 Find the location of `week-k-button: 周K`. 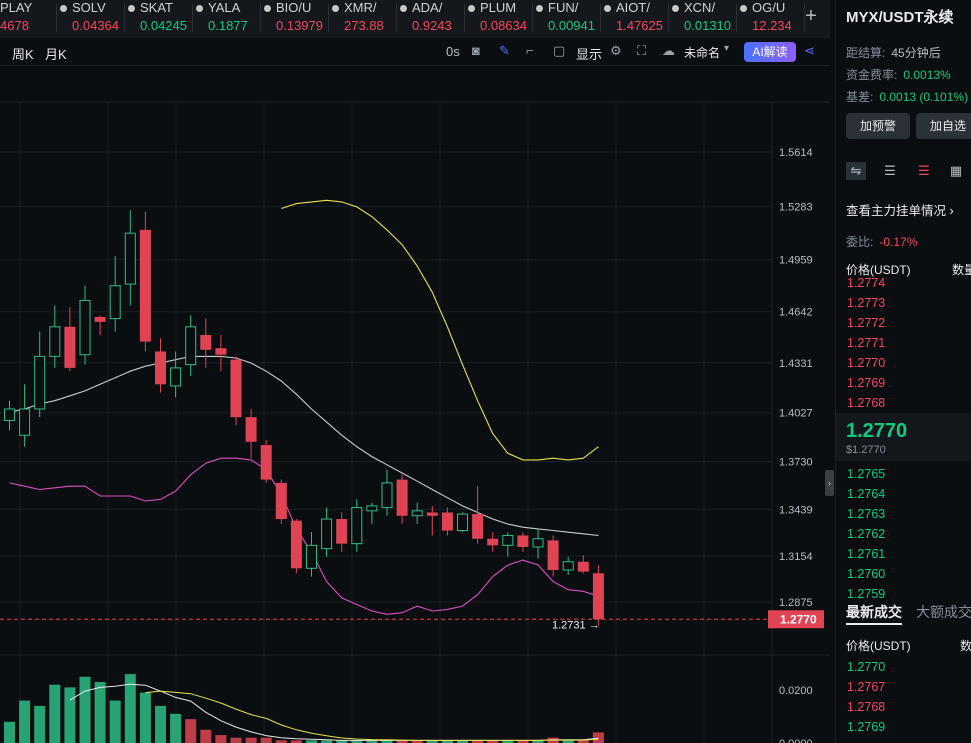

week-k-button: 周K is located at coordinates (23, 53).